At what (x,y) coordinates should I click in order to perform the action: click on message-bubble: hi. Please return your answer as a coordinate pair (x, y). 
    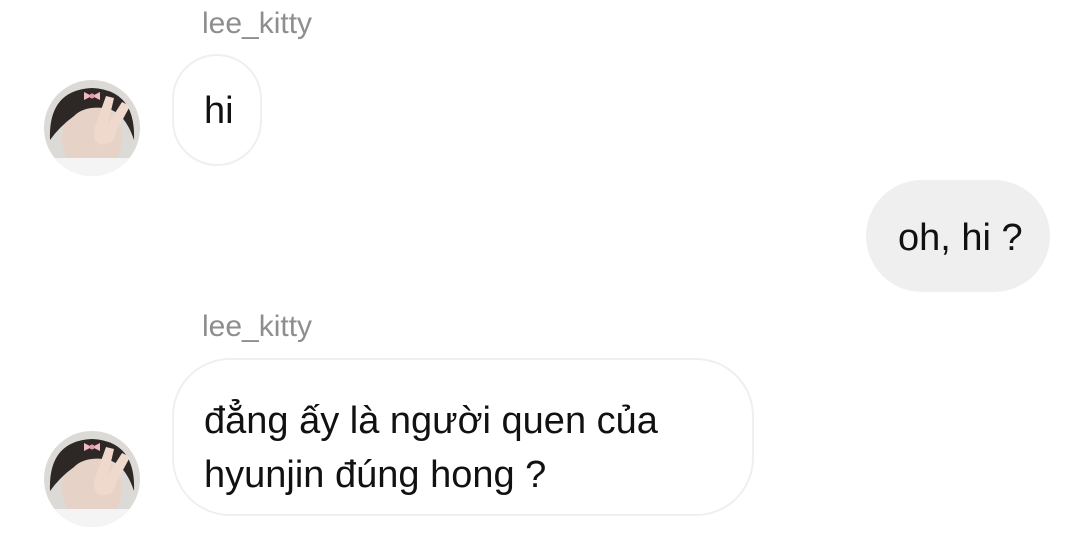
    Looking at the image, I should click on (217, 110).